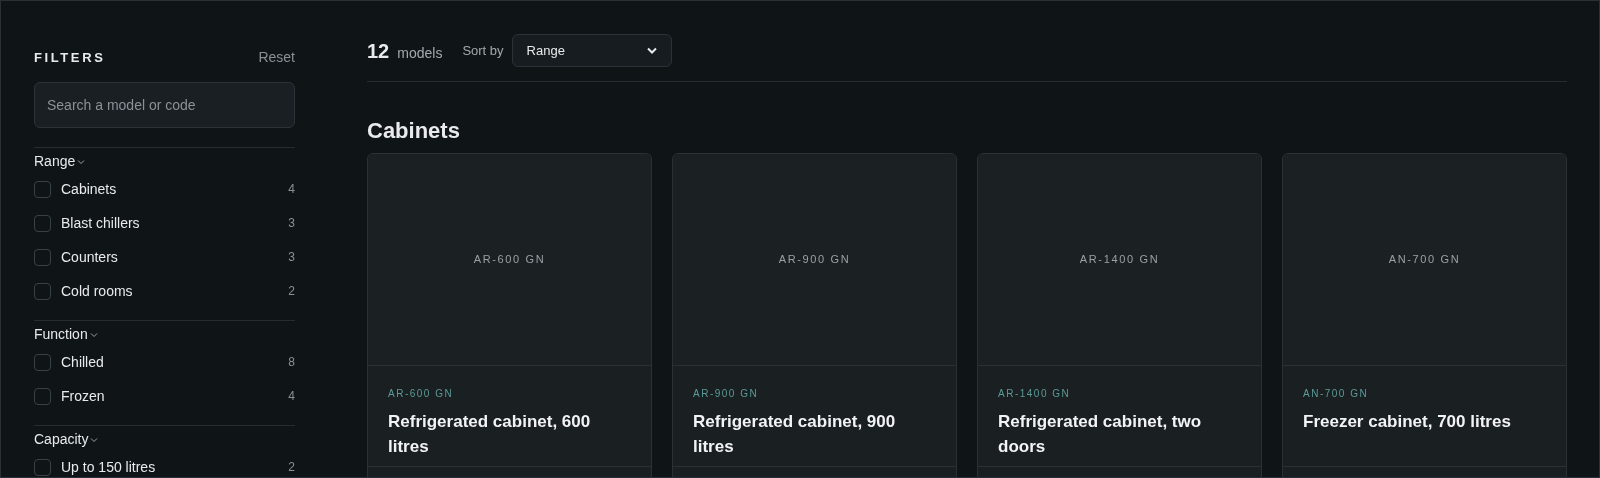  Describe the element at coordinates (814, 260) in the screenshot. I see `image-code: AR-900 GN` at that location.